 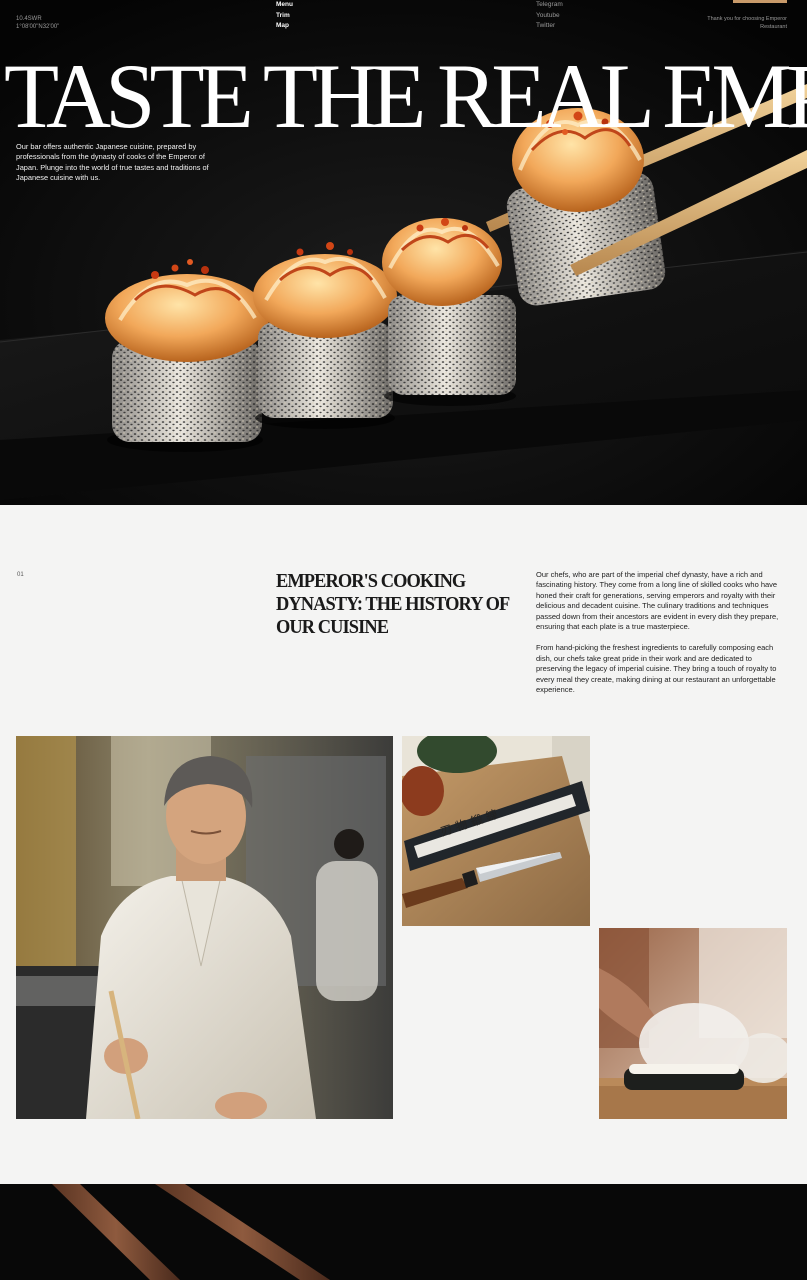 What do you see at coordinates (37, 23) in the screenshot?
I see `coordinates: 10.4SWR 1°08'00"N32'00"` at bounding box center [37, 23].